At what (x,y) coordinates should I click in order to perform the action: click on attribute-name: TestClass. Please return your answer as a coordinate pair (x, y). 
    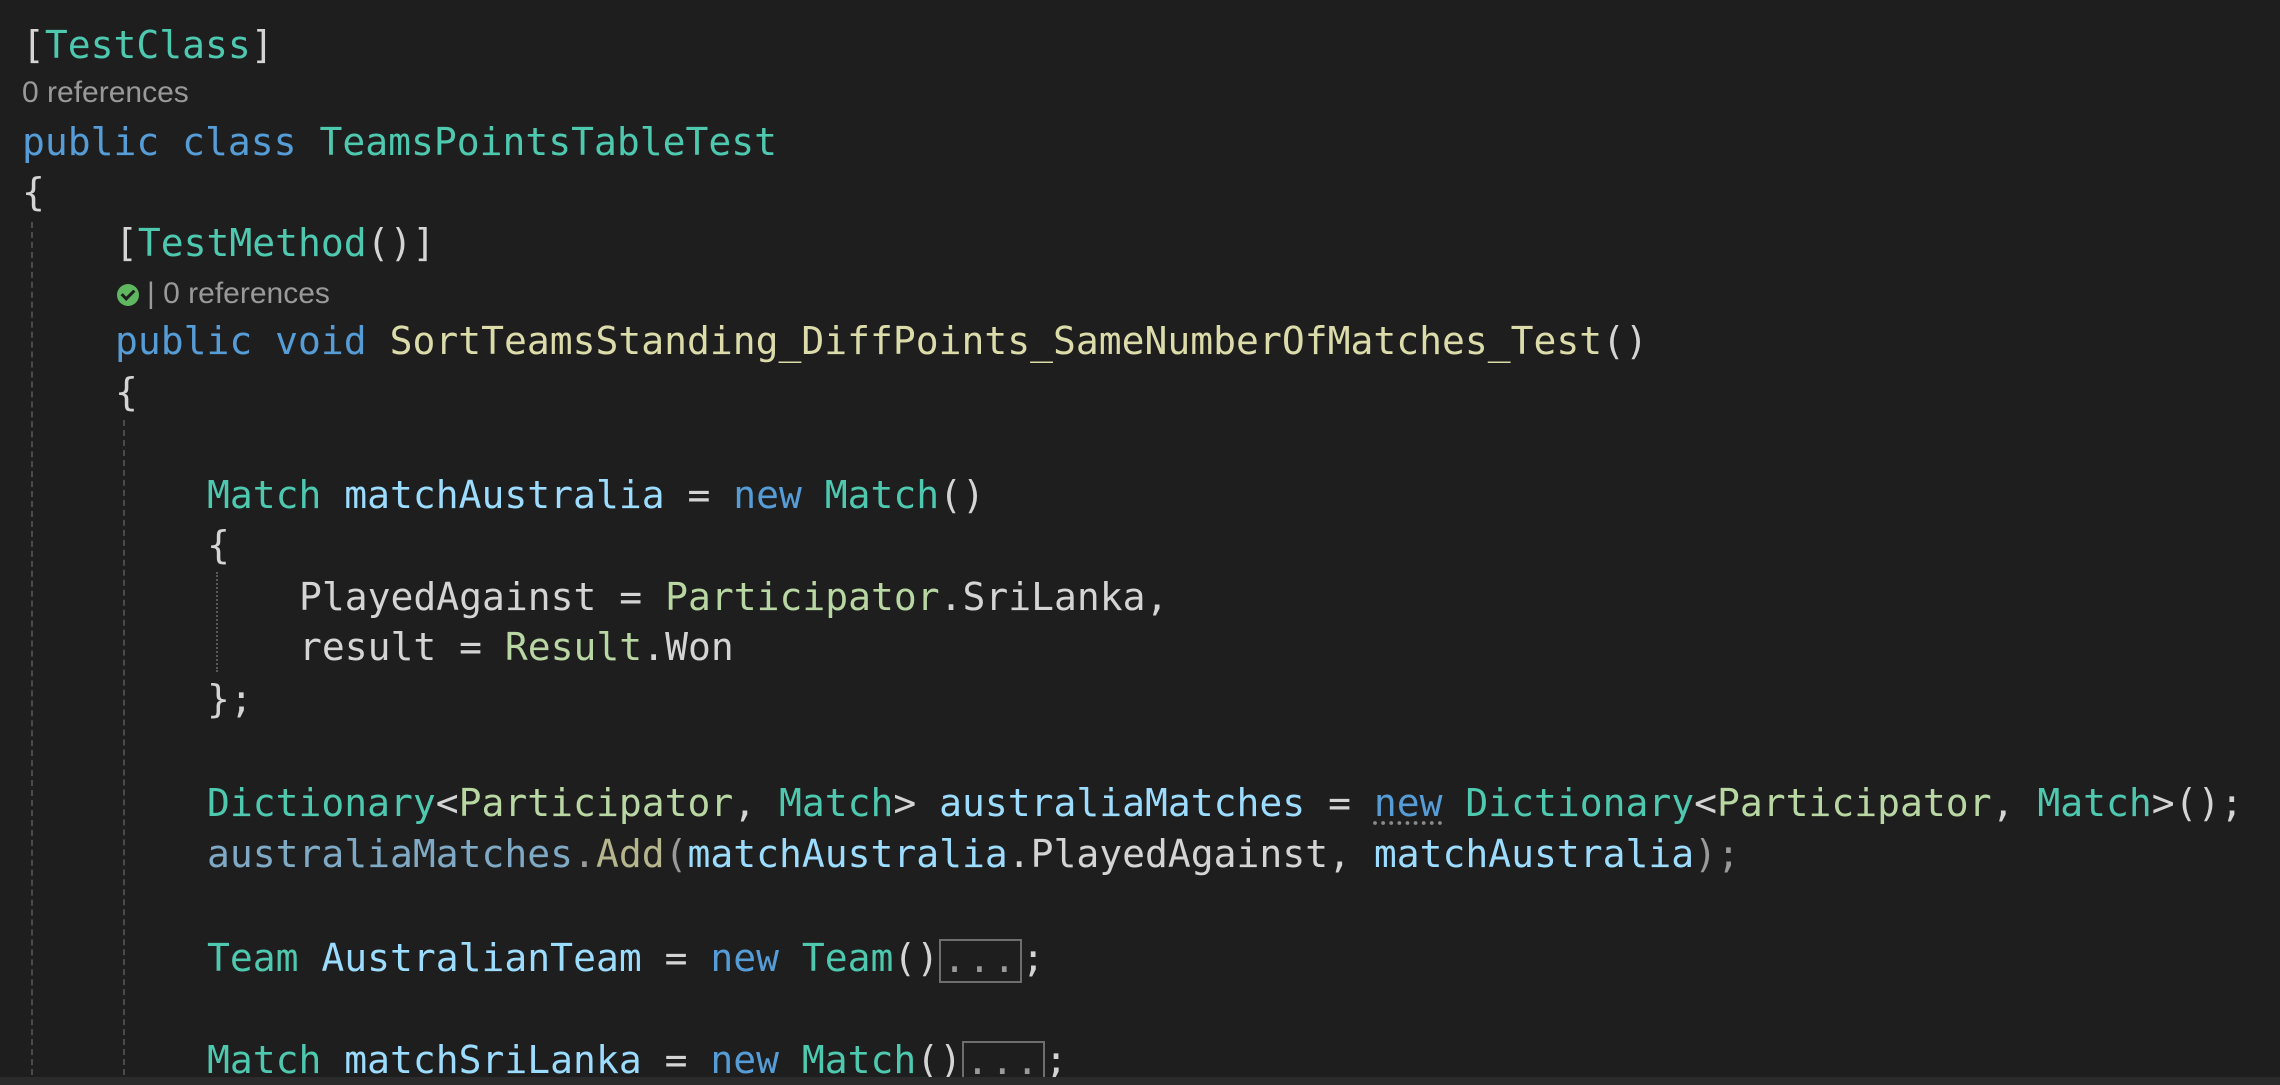
    Looking at the image, I should click on (147, 45).